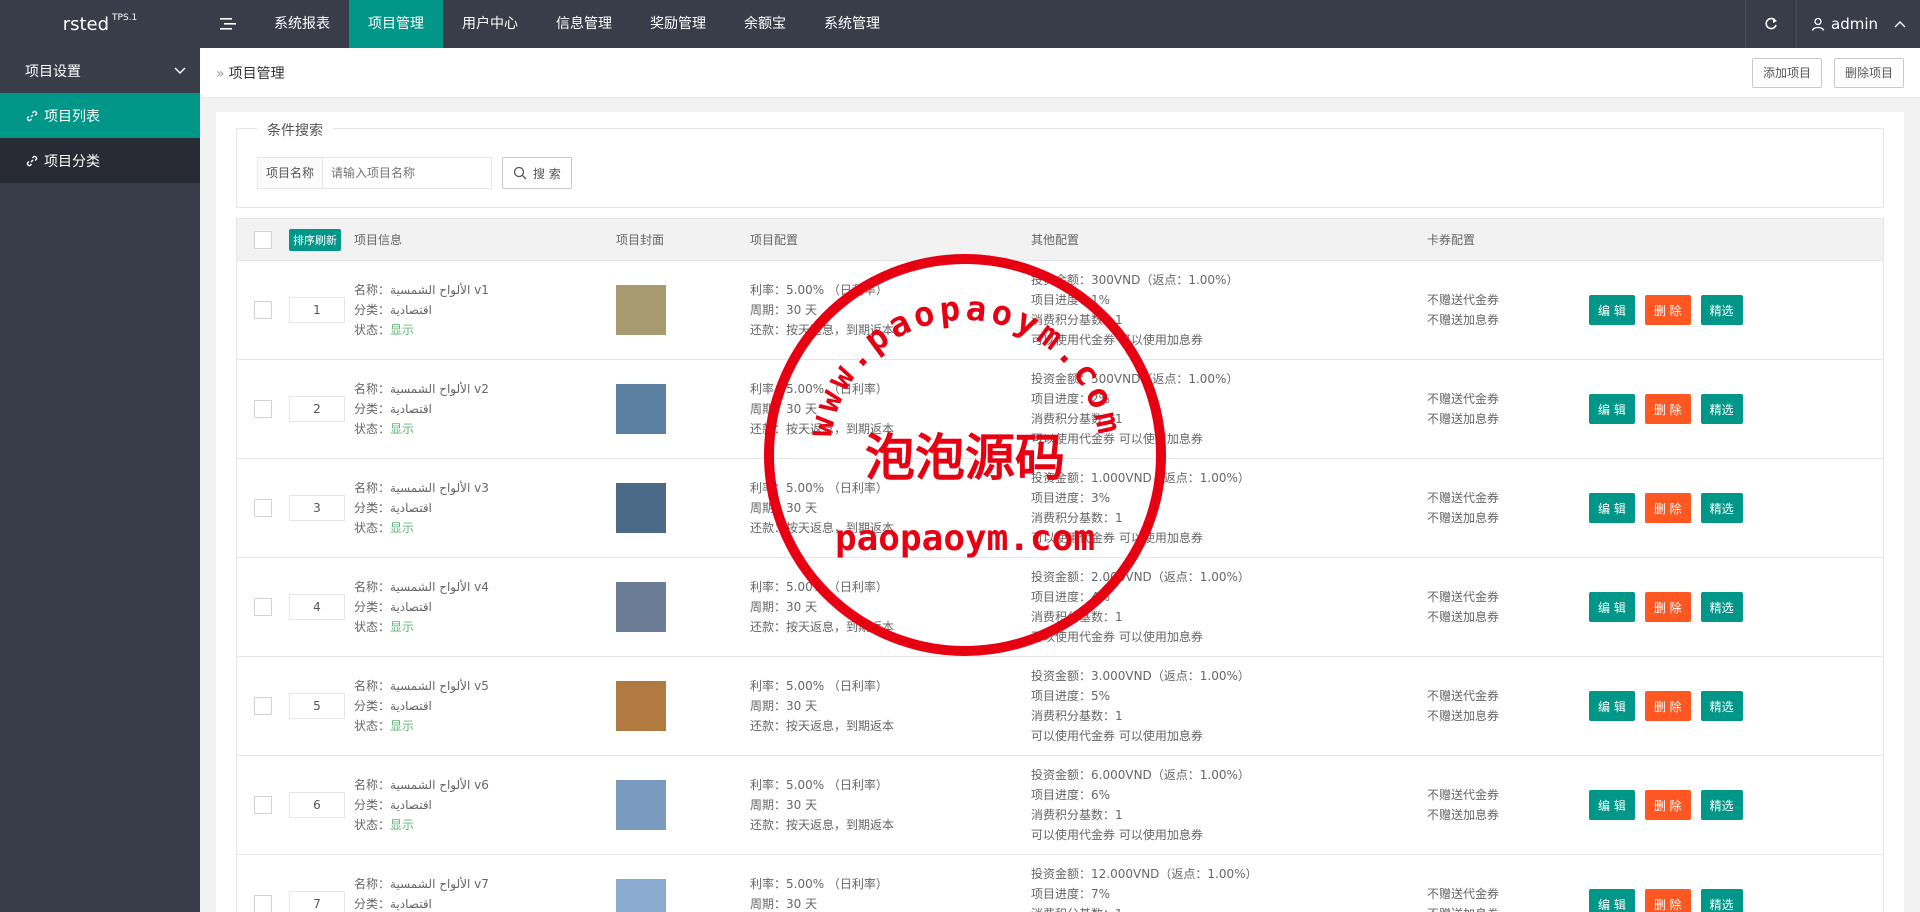 This screenshot has width=1920, height=912. What do you see at coordinates (1858, 24) in the screenshot?
I see `user-menu: admin` at bounding box center [1858, 24].